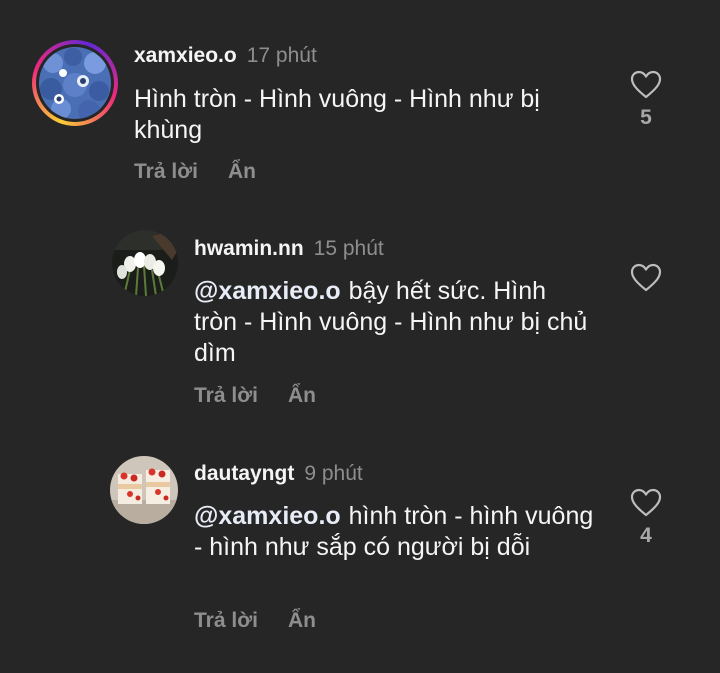 This screenshot has height=673, width=720. I want to click on like-control, so click(646, 281).